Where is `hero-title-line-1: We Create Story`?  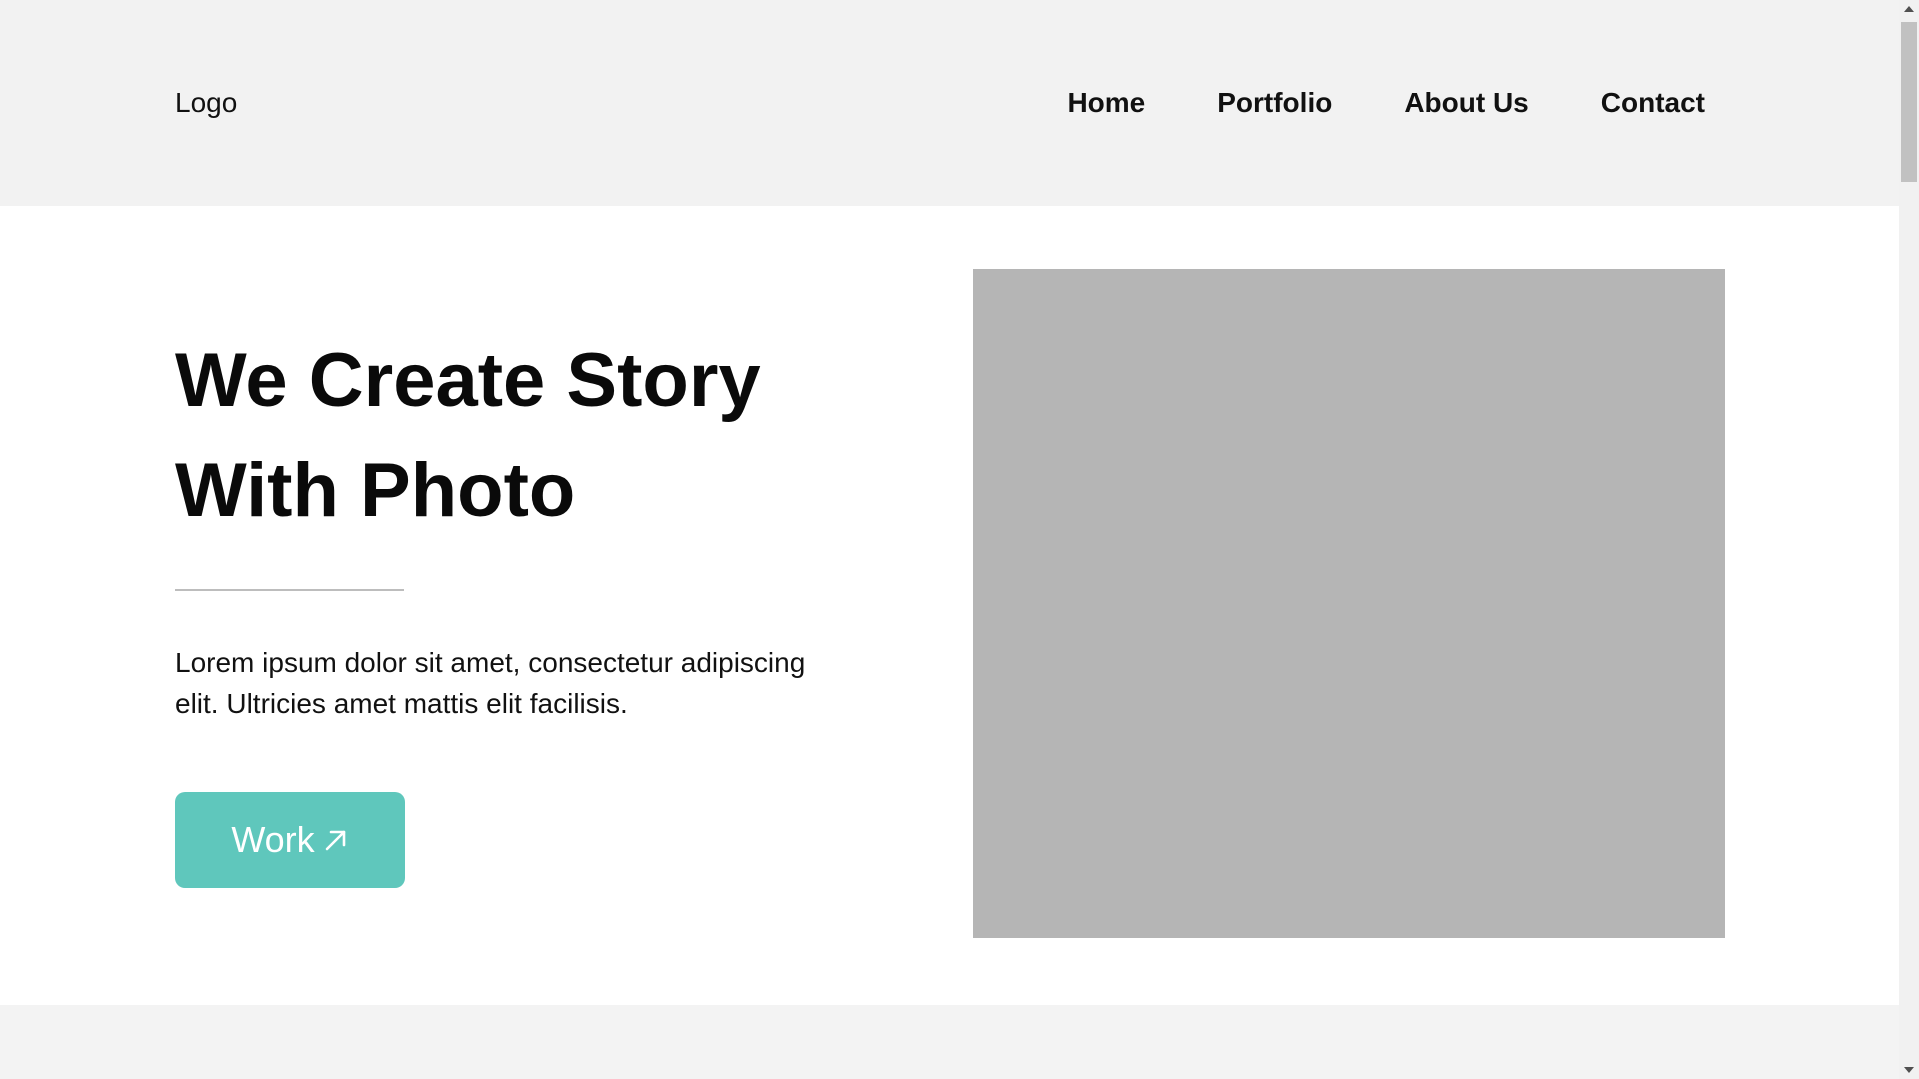
hero-title-line-1: We Create Story is located at coordinates (468, 380).